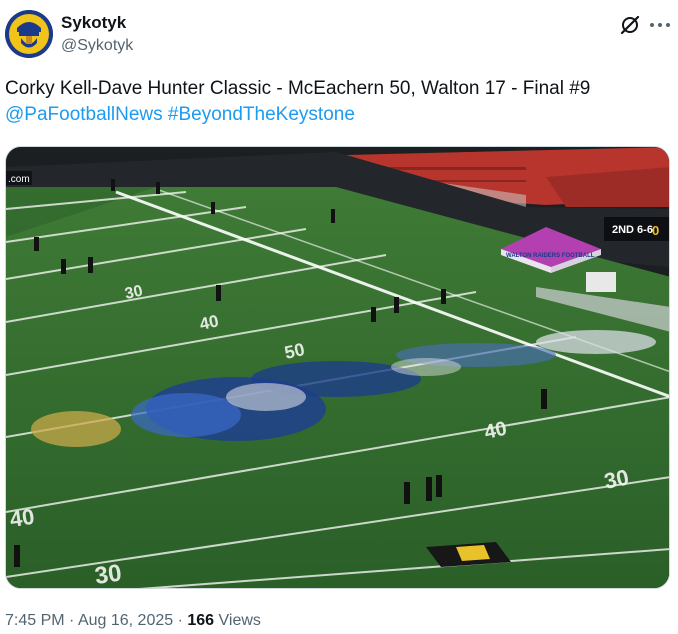  What do you see at coordinates (84, 114) in the screenshot?
I see `mention-link: @PaFootballNews` at bounding box center [84, 114].